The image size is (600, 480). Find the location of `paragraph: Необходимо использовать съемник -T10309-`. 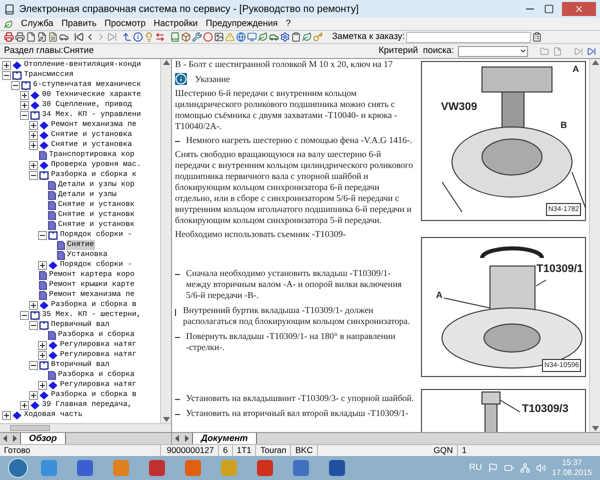

paragraph: Необходимо использовать съемник -T10309- is located at coordinates (261, 234).